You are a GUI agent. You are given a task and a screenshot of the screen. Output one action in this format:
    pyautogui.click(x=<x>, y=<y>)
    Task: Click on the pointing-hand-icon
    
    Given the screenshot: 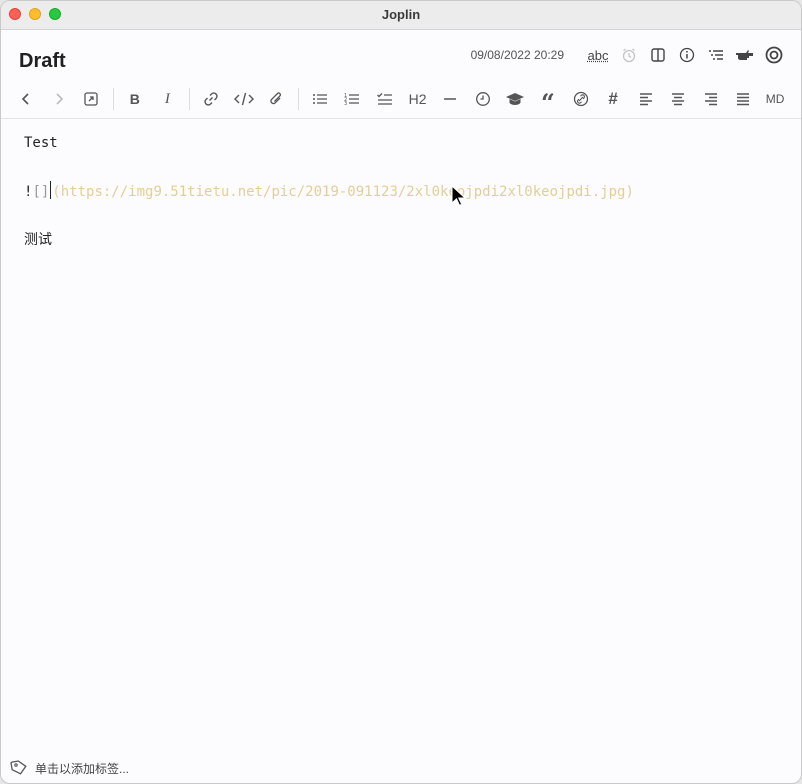 What is the action you would take?
    pyautogui.click(x=745, y=55)
    